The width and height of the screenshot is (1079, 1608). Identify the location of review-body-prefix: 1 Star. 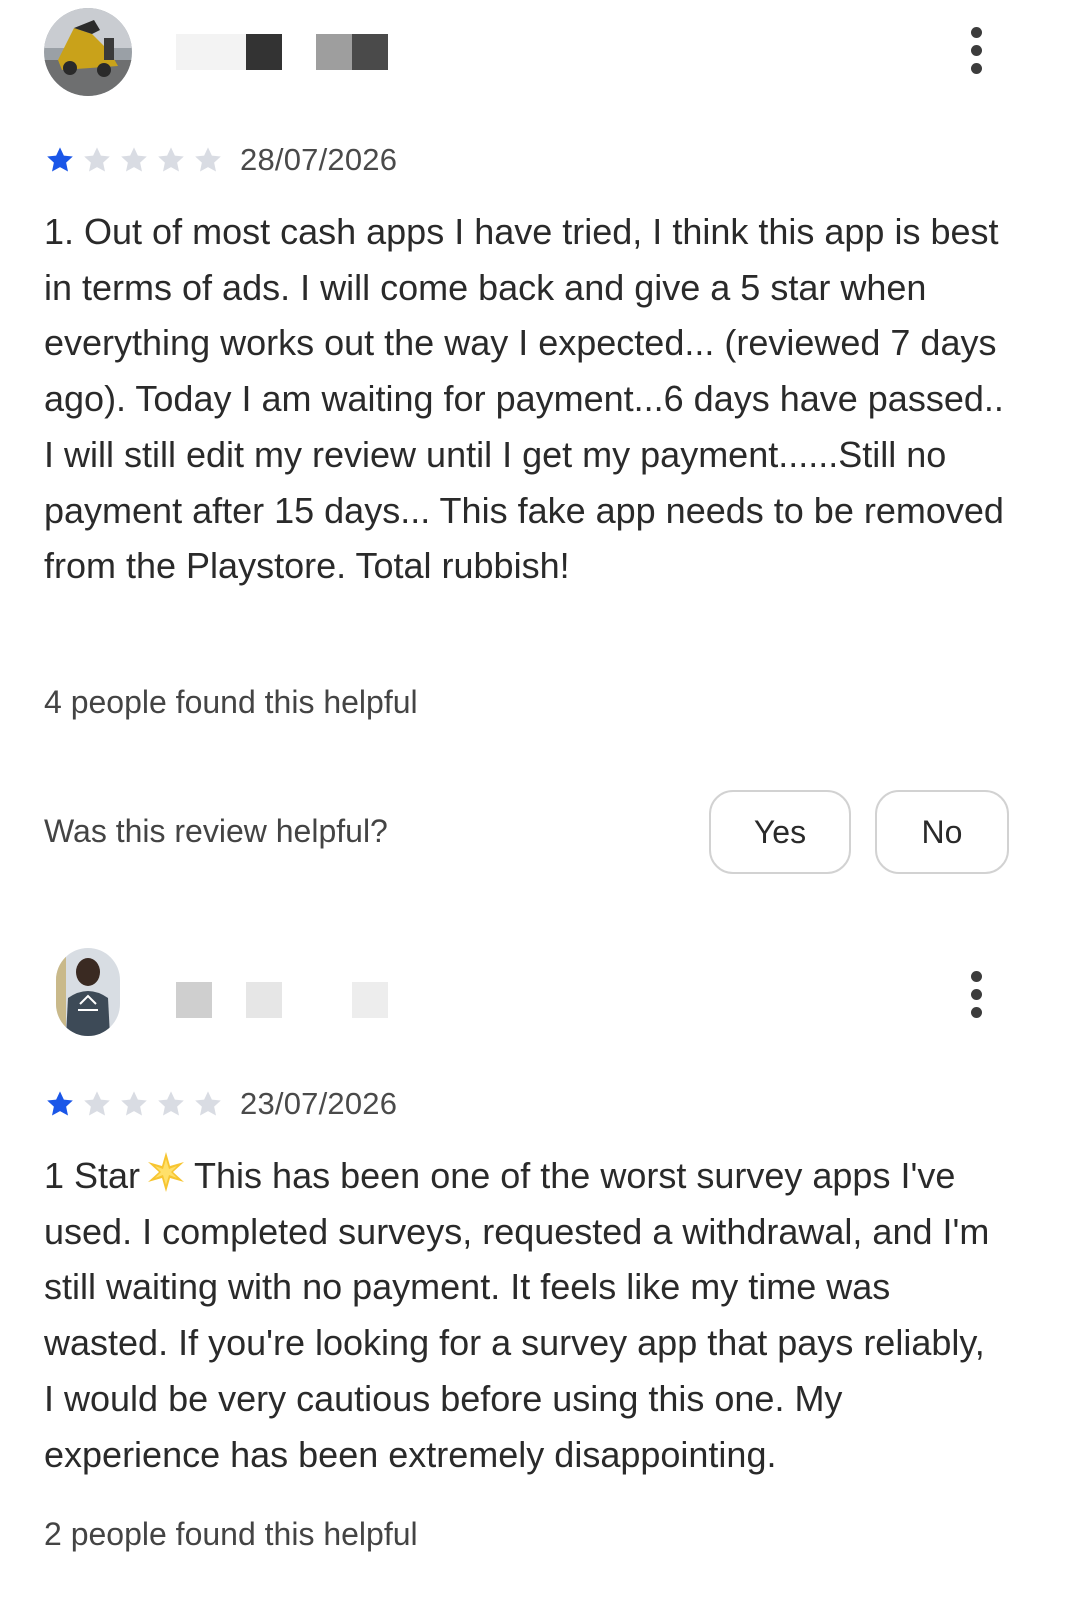
(92, 1175).